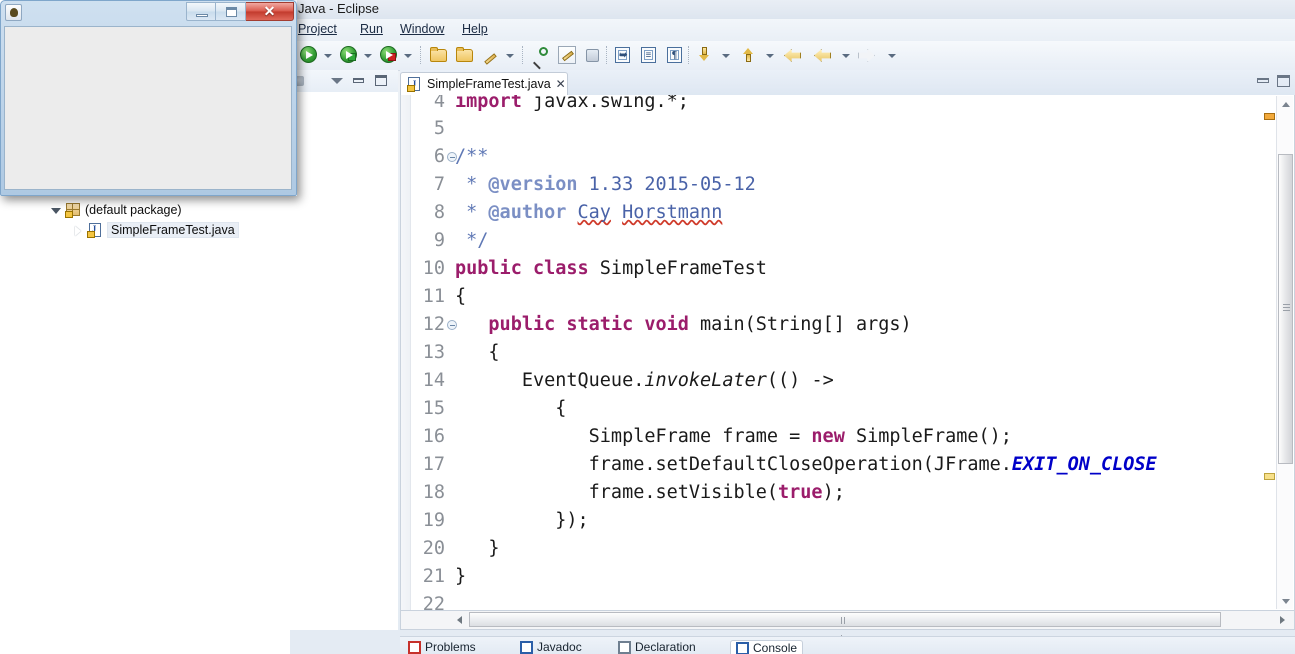 This screenshot has width=1295, height=654. Describe the element at coordinates (337, 81) in the screenshot. I see `view-menu-icon` at that location.